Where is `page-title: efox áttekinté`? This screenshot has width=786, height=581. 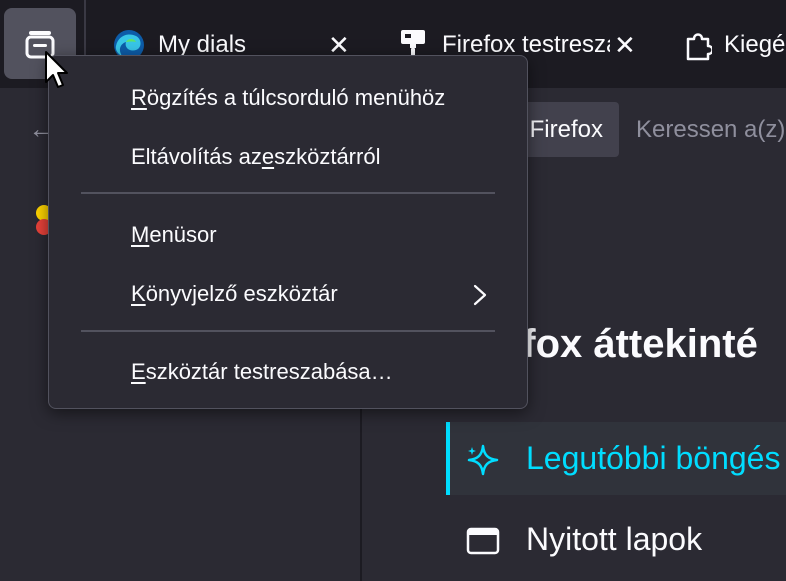
page-title: efox áttekinté is located at coordinates (629, 344).